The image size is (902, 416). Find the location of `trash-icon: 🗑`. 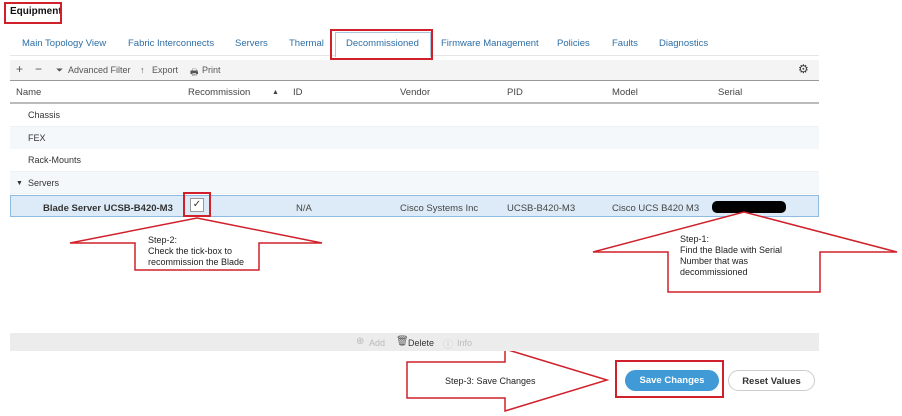

trash-icon: 🗑 is located at coordinates (402, 341).